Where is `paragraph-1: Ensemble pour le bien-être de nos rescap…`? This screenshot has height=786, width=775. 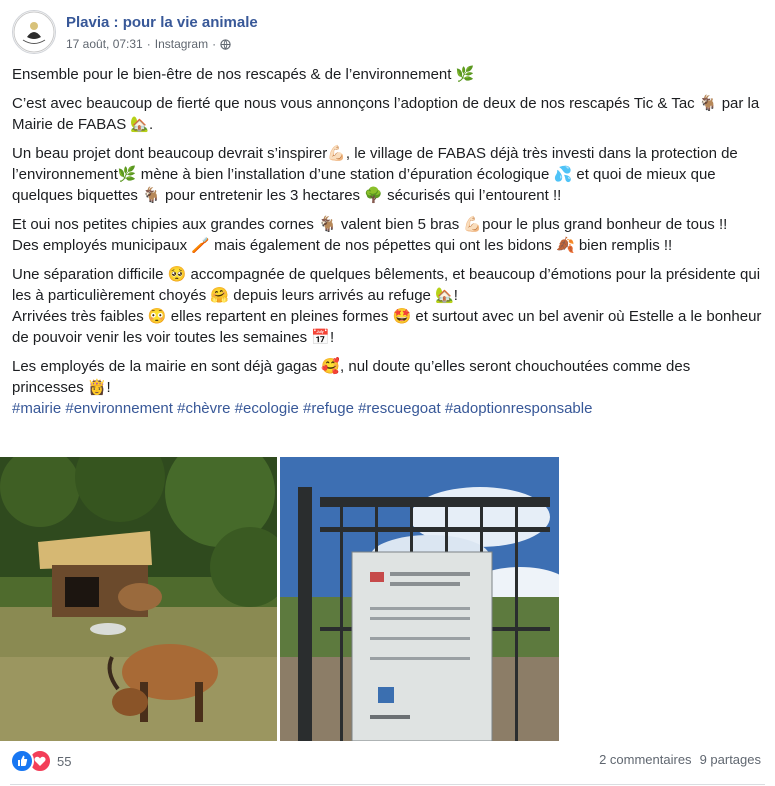 paragraph-1: Ensemble pour le bien-être de nos rescap… is located at coordinates (243, 74).